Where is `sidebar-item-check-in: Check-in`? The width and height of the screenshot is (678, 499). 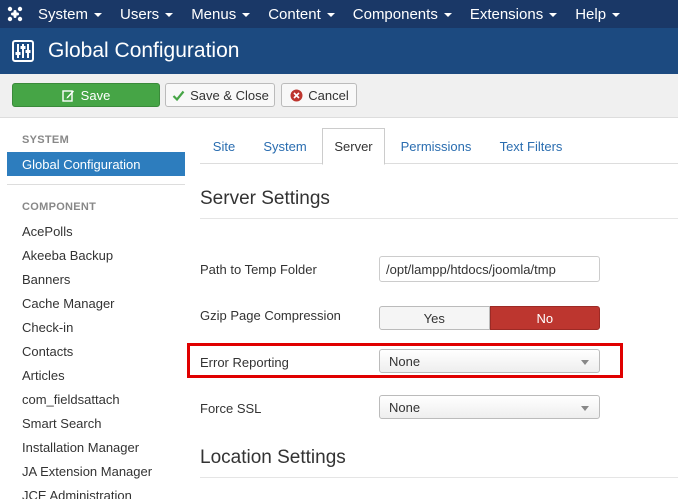
sidebar-item-check-in: Check-in is located at coordinates (47, 327).